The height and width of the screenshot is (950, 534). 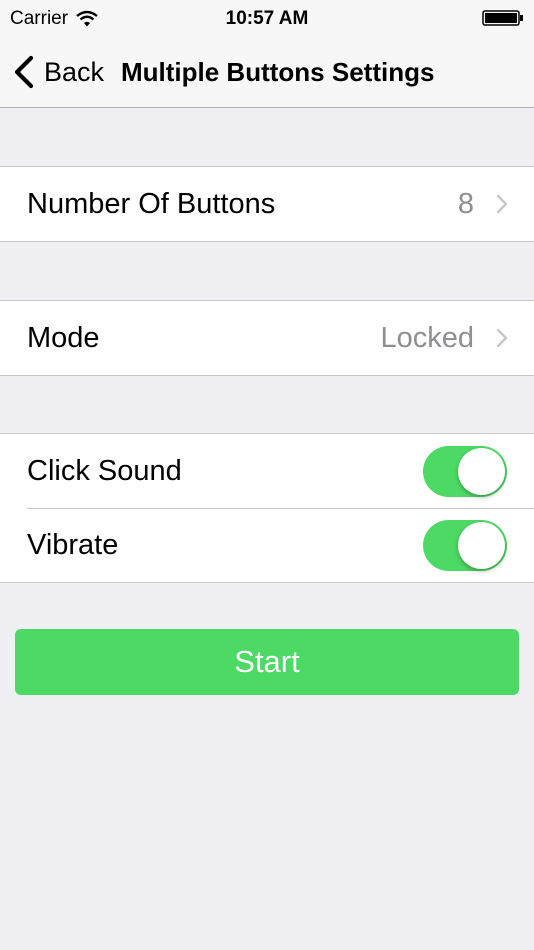 I want to click on status-bar: Carrier 10:57 AM, so click(x=267, y=19).